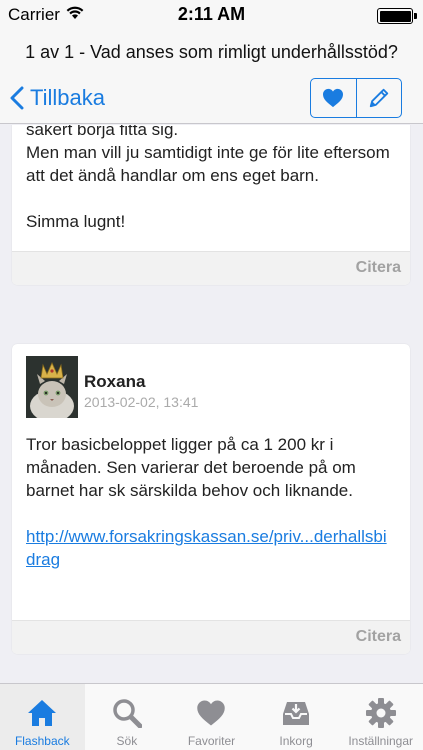 The height and width of the screenshot is (750, 423). I want to click on tab-label: Sök, so click(127, 741).